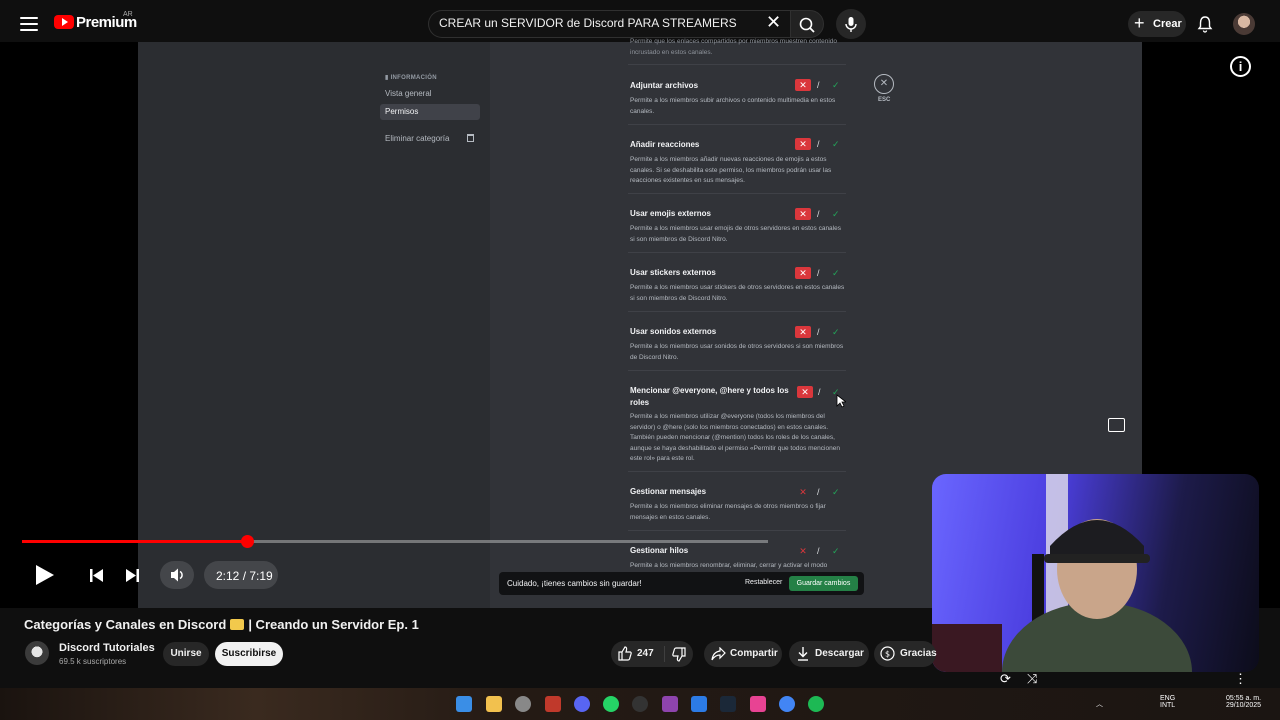  Describe the element at coordinates (679, 654) in the screenshot. I see `dislike-icon` at that location.